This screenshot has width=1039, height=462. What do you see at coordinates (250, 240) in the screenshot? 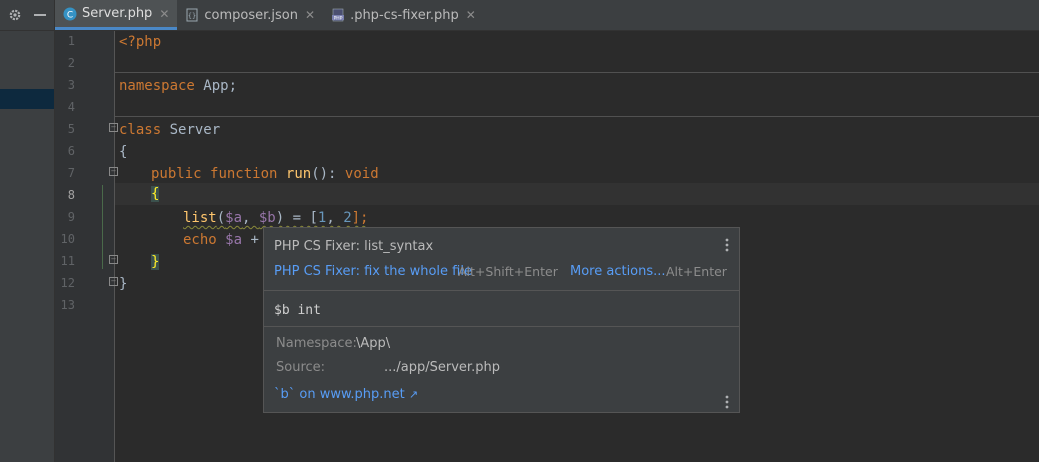
I see `operator: +` at bounding box center [250, 240].